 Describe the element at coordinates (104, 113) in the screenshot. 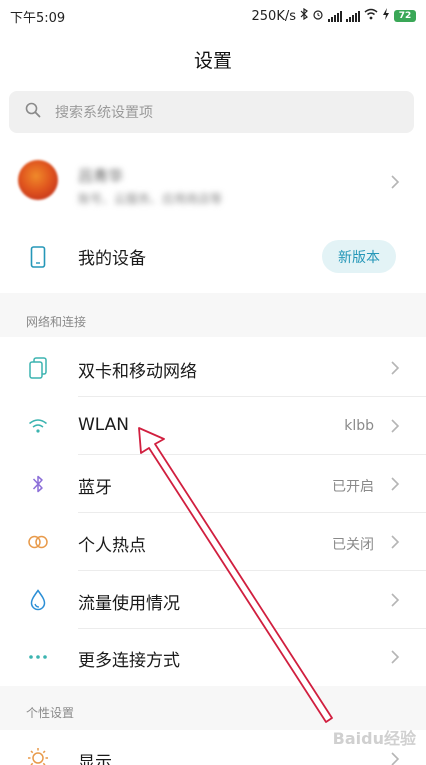

I see `search-placeholder: 搜索系统设置项` at that location.